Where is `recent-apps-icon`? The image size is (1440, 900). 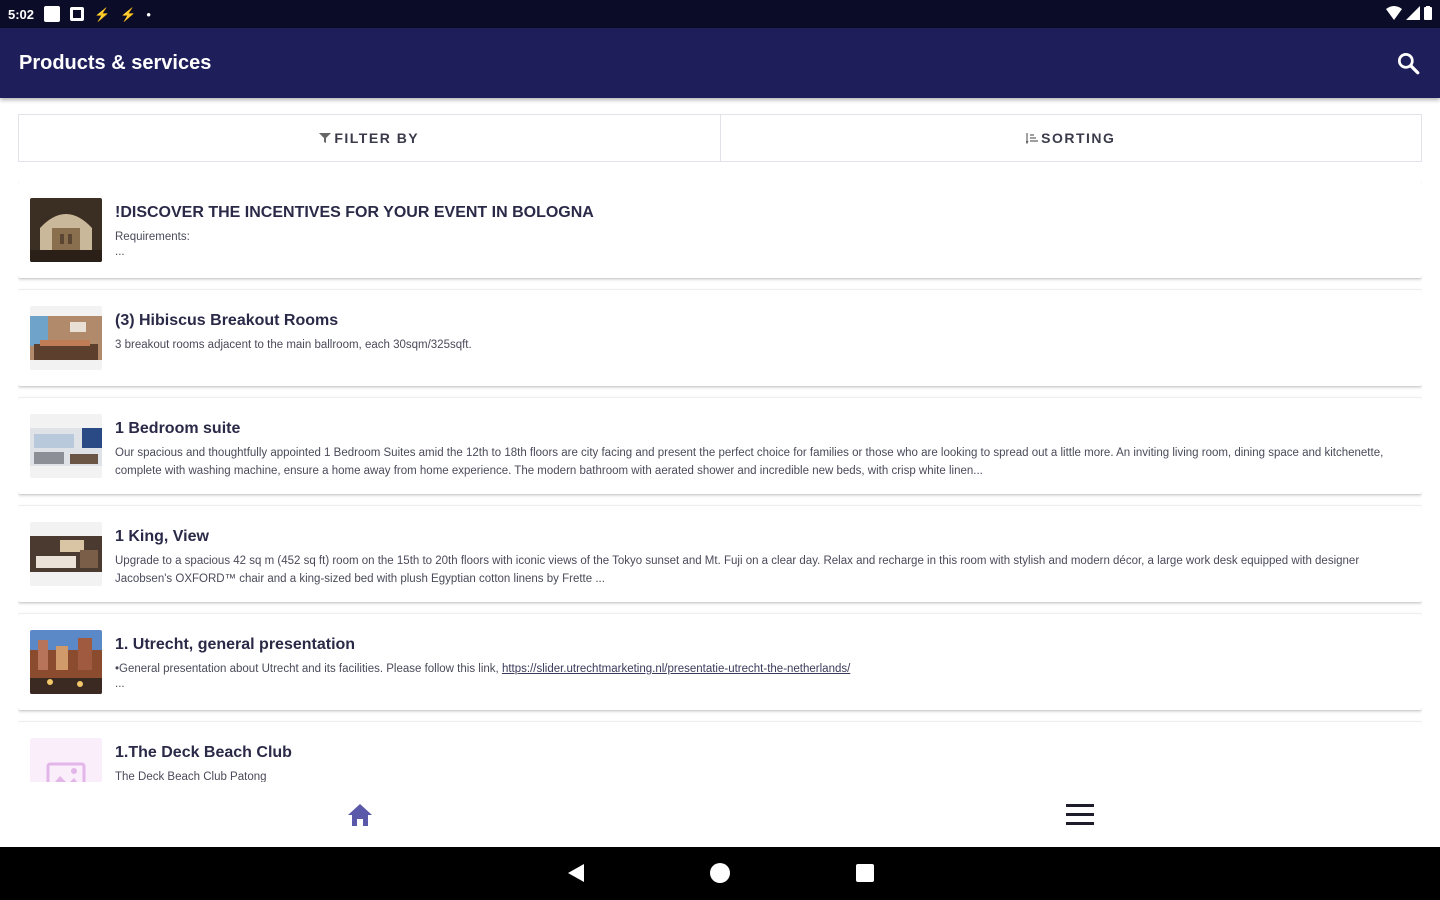
recent-apps-icon is located at coordinates (865, 873).